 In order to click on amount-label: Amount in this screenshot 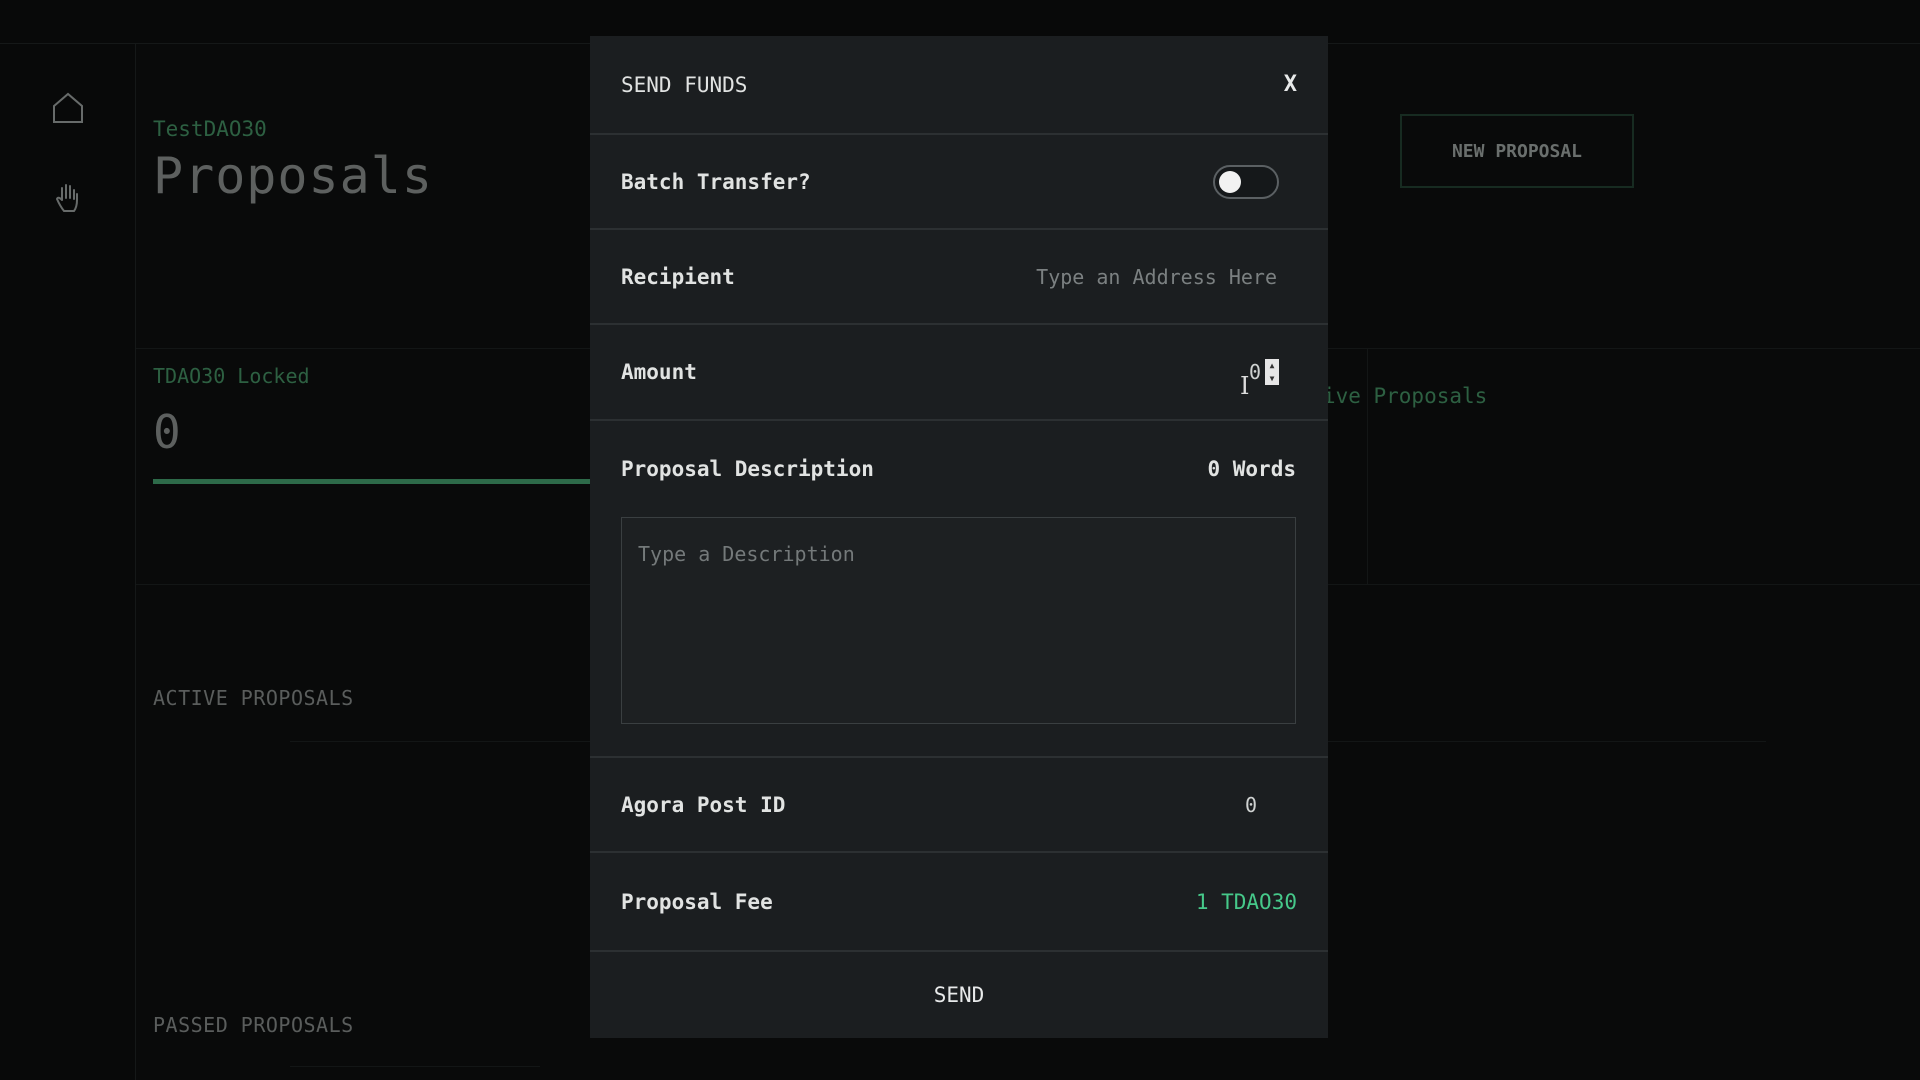, I will do `click(659, 372)`.